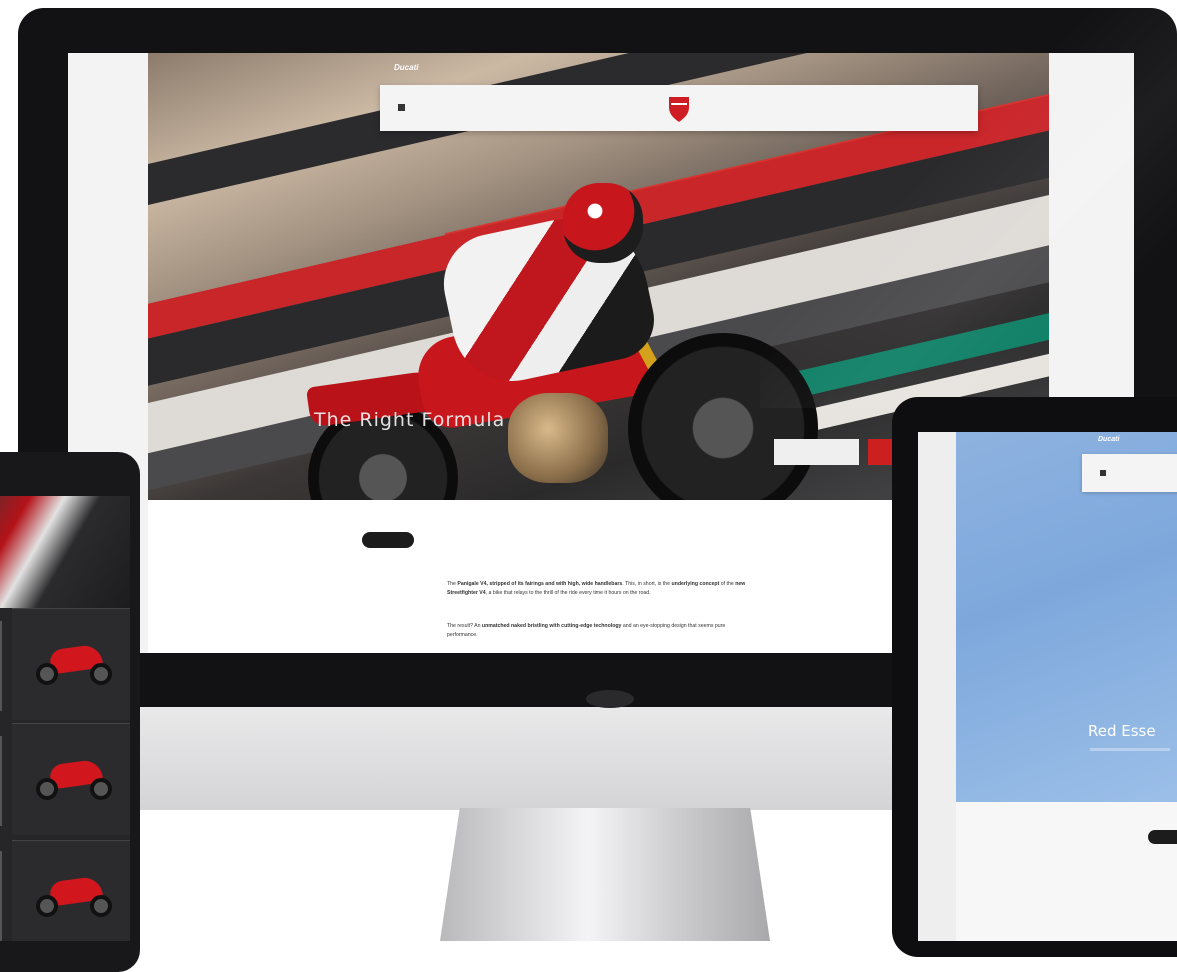 The width and height of the screenshot is (1177, 972). I want to click on phone-screen, so click(65, 718).